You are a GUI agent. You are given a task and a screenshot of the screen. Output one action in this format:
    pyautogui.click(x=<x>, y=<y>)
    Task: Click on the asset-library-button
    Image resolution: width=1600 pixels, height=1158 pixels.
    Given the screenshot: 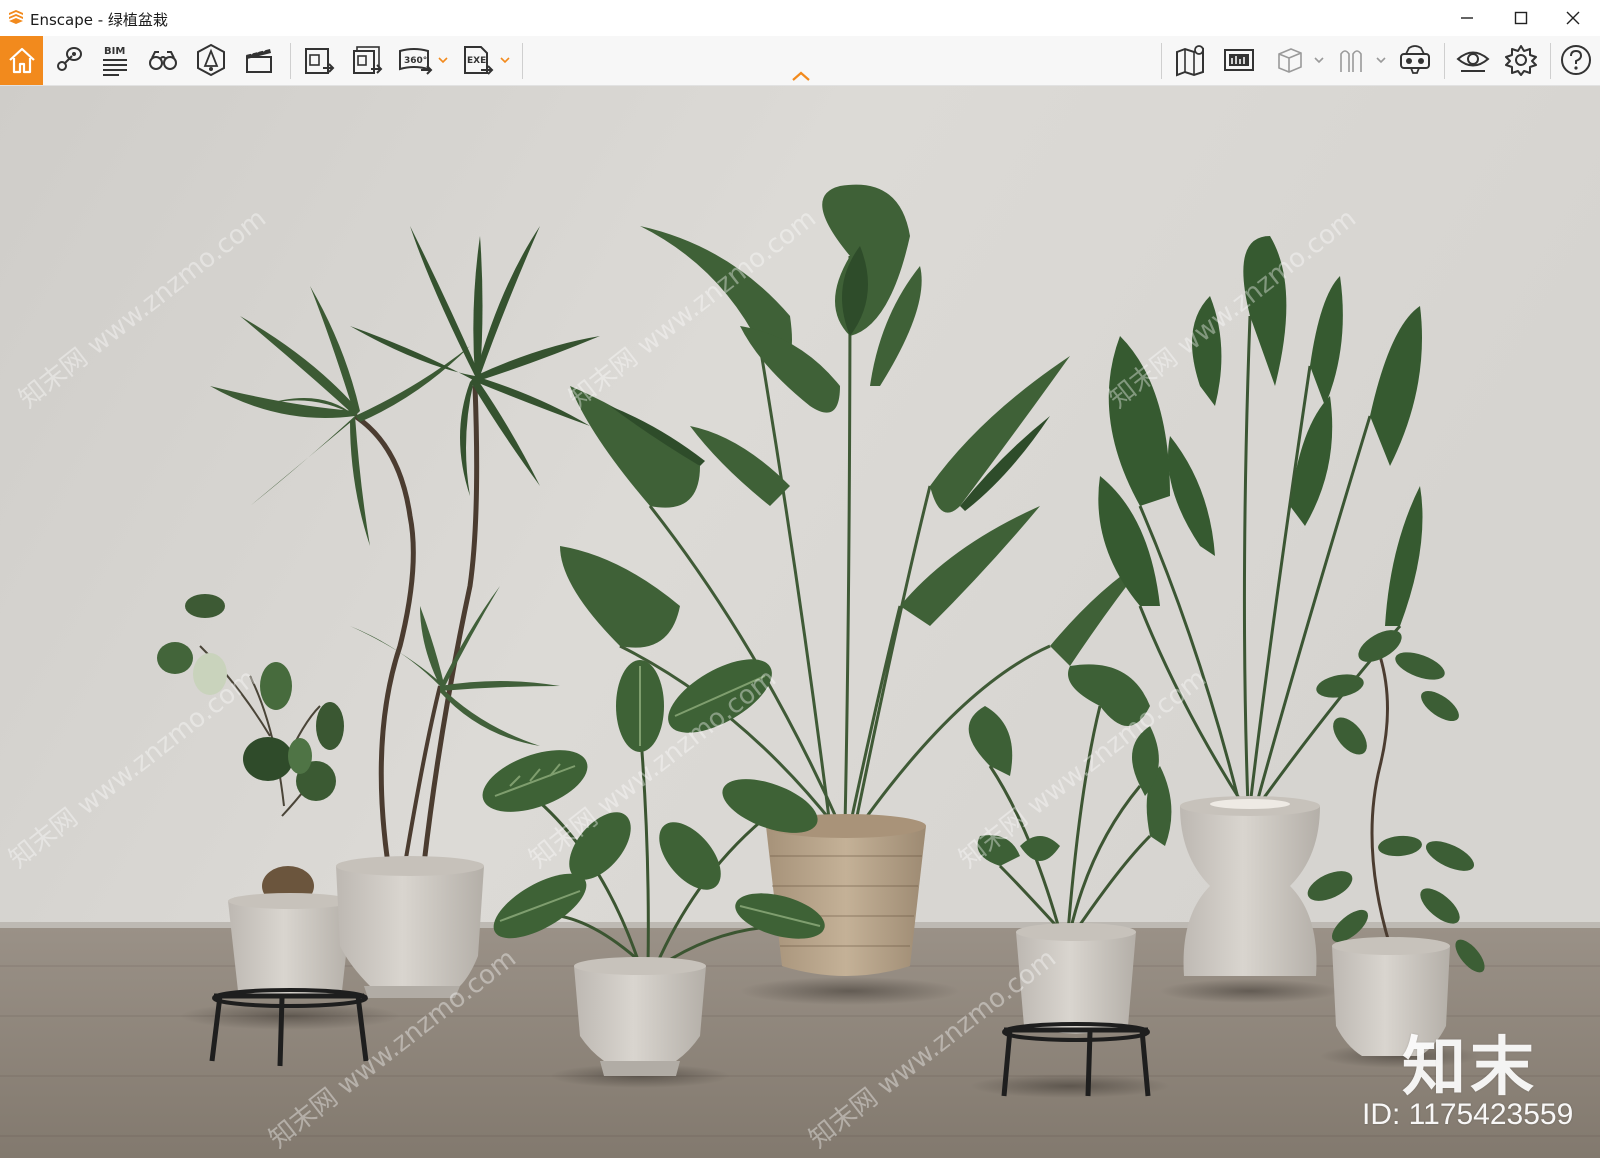 What is the action you would take?
    pyautogui.click(x=211, y=60)
    